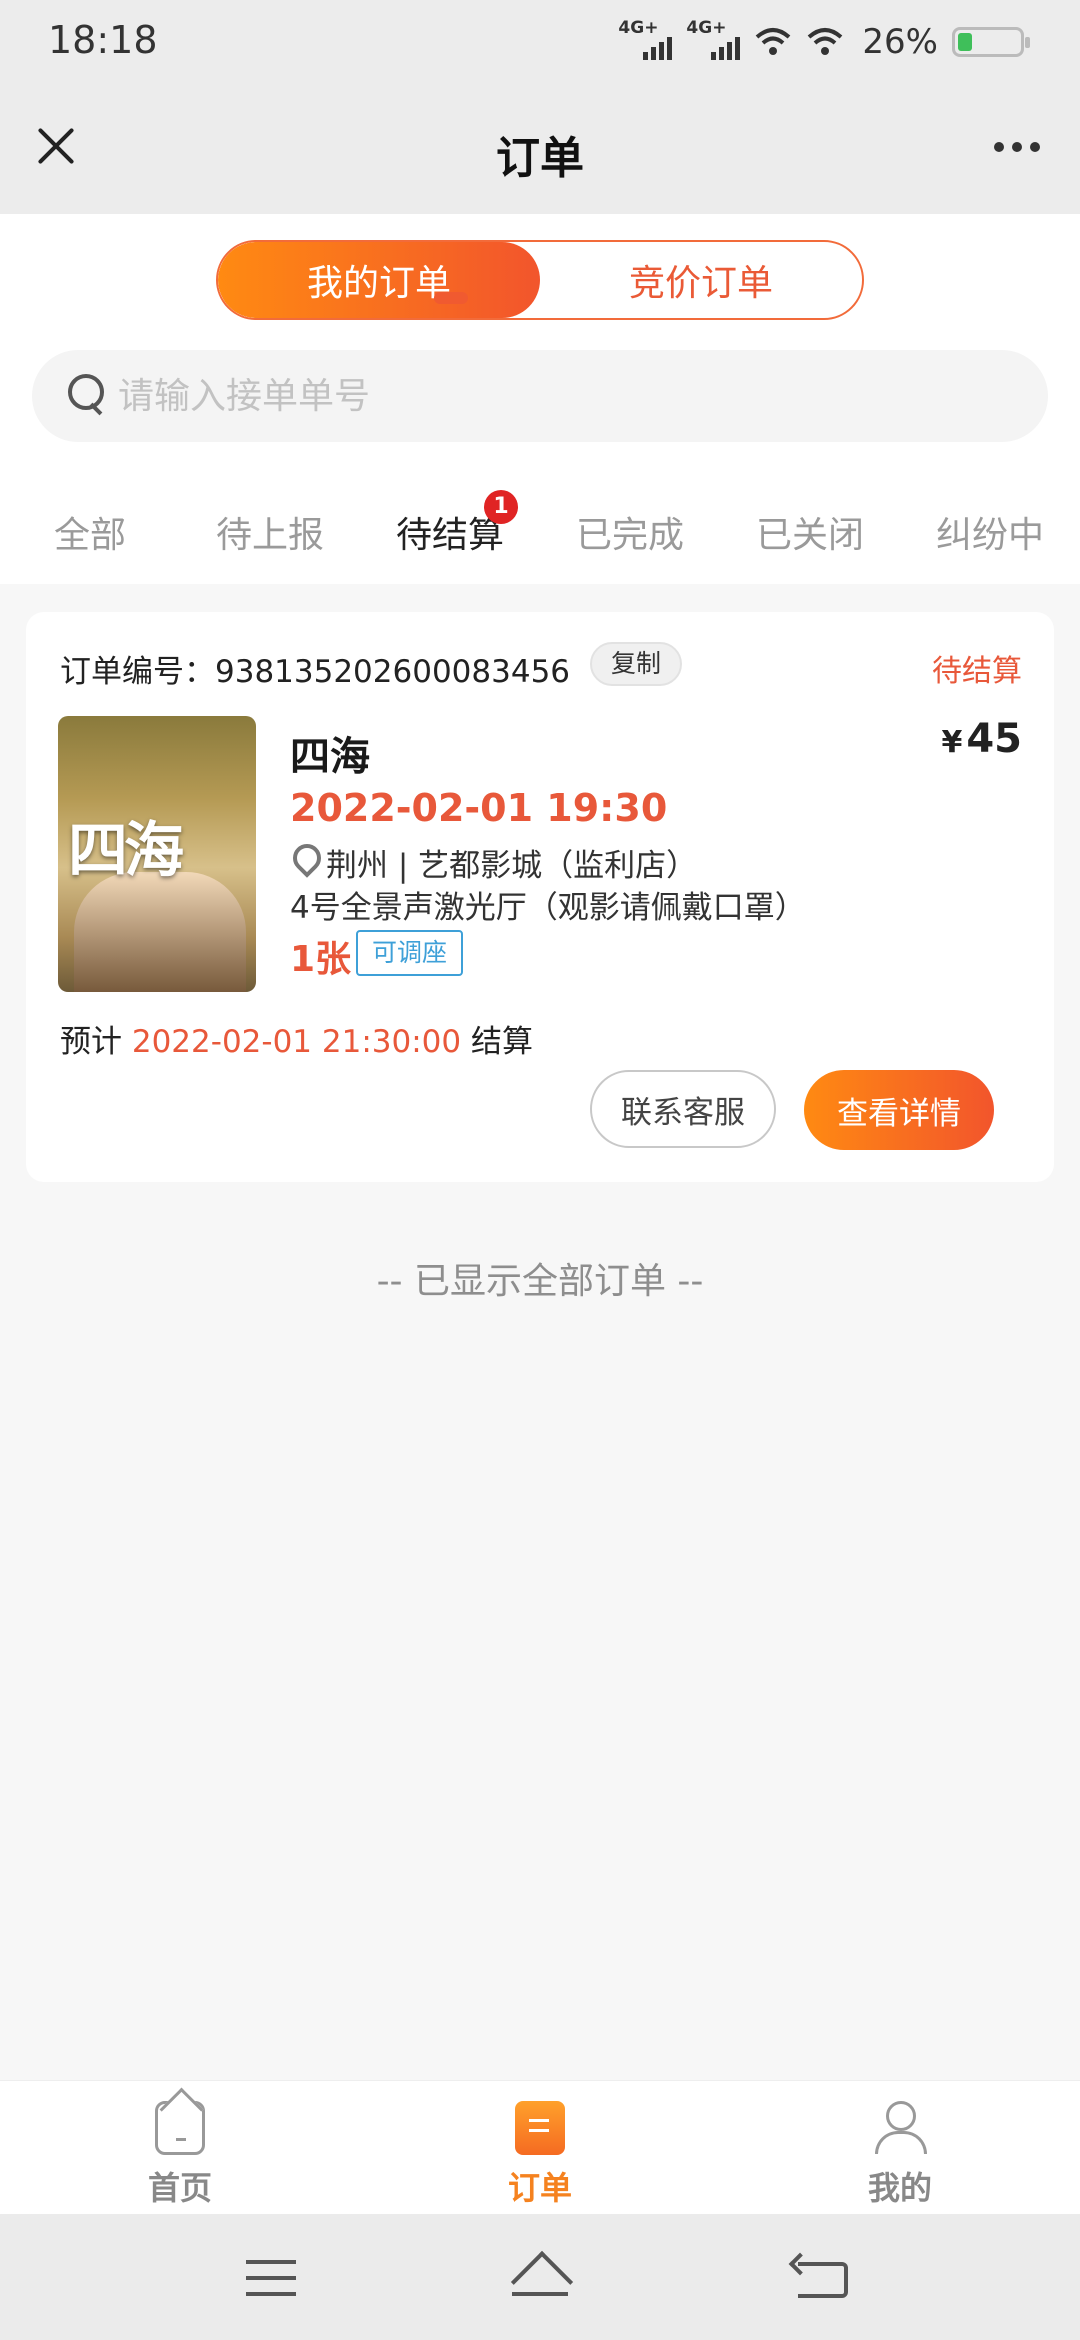 Image resolution: width=1080 pixels, height=2340 pixels. Describe the element at coordinates (321, 959) in the screenshot. I see `ticket-count: 1张` at that location.